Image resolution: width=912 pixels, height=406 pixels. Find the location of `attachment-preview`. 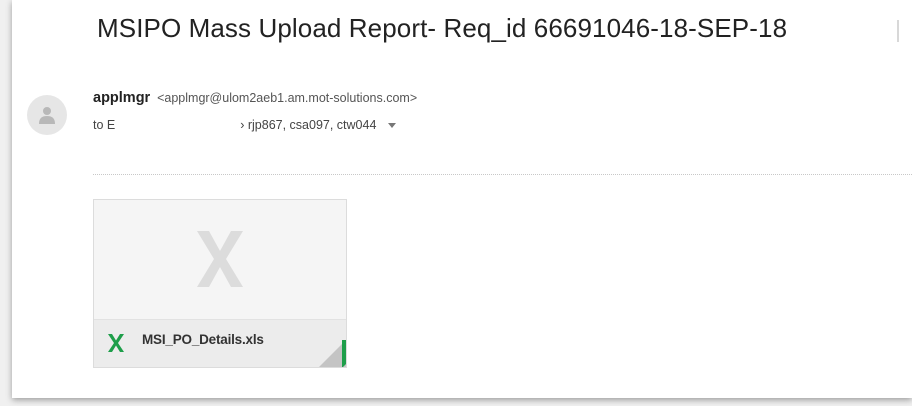

attachment-preview is located at coordinates (220, 259).